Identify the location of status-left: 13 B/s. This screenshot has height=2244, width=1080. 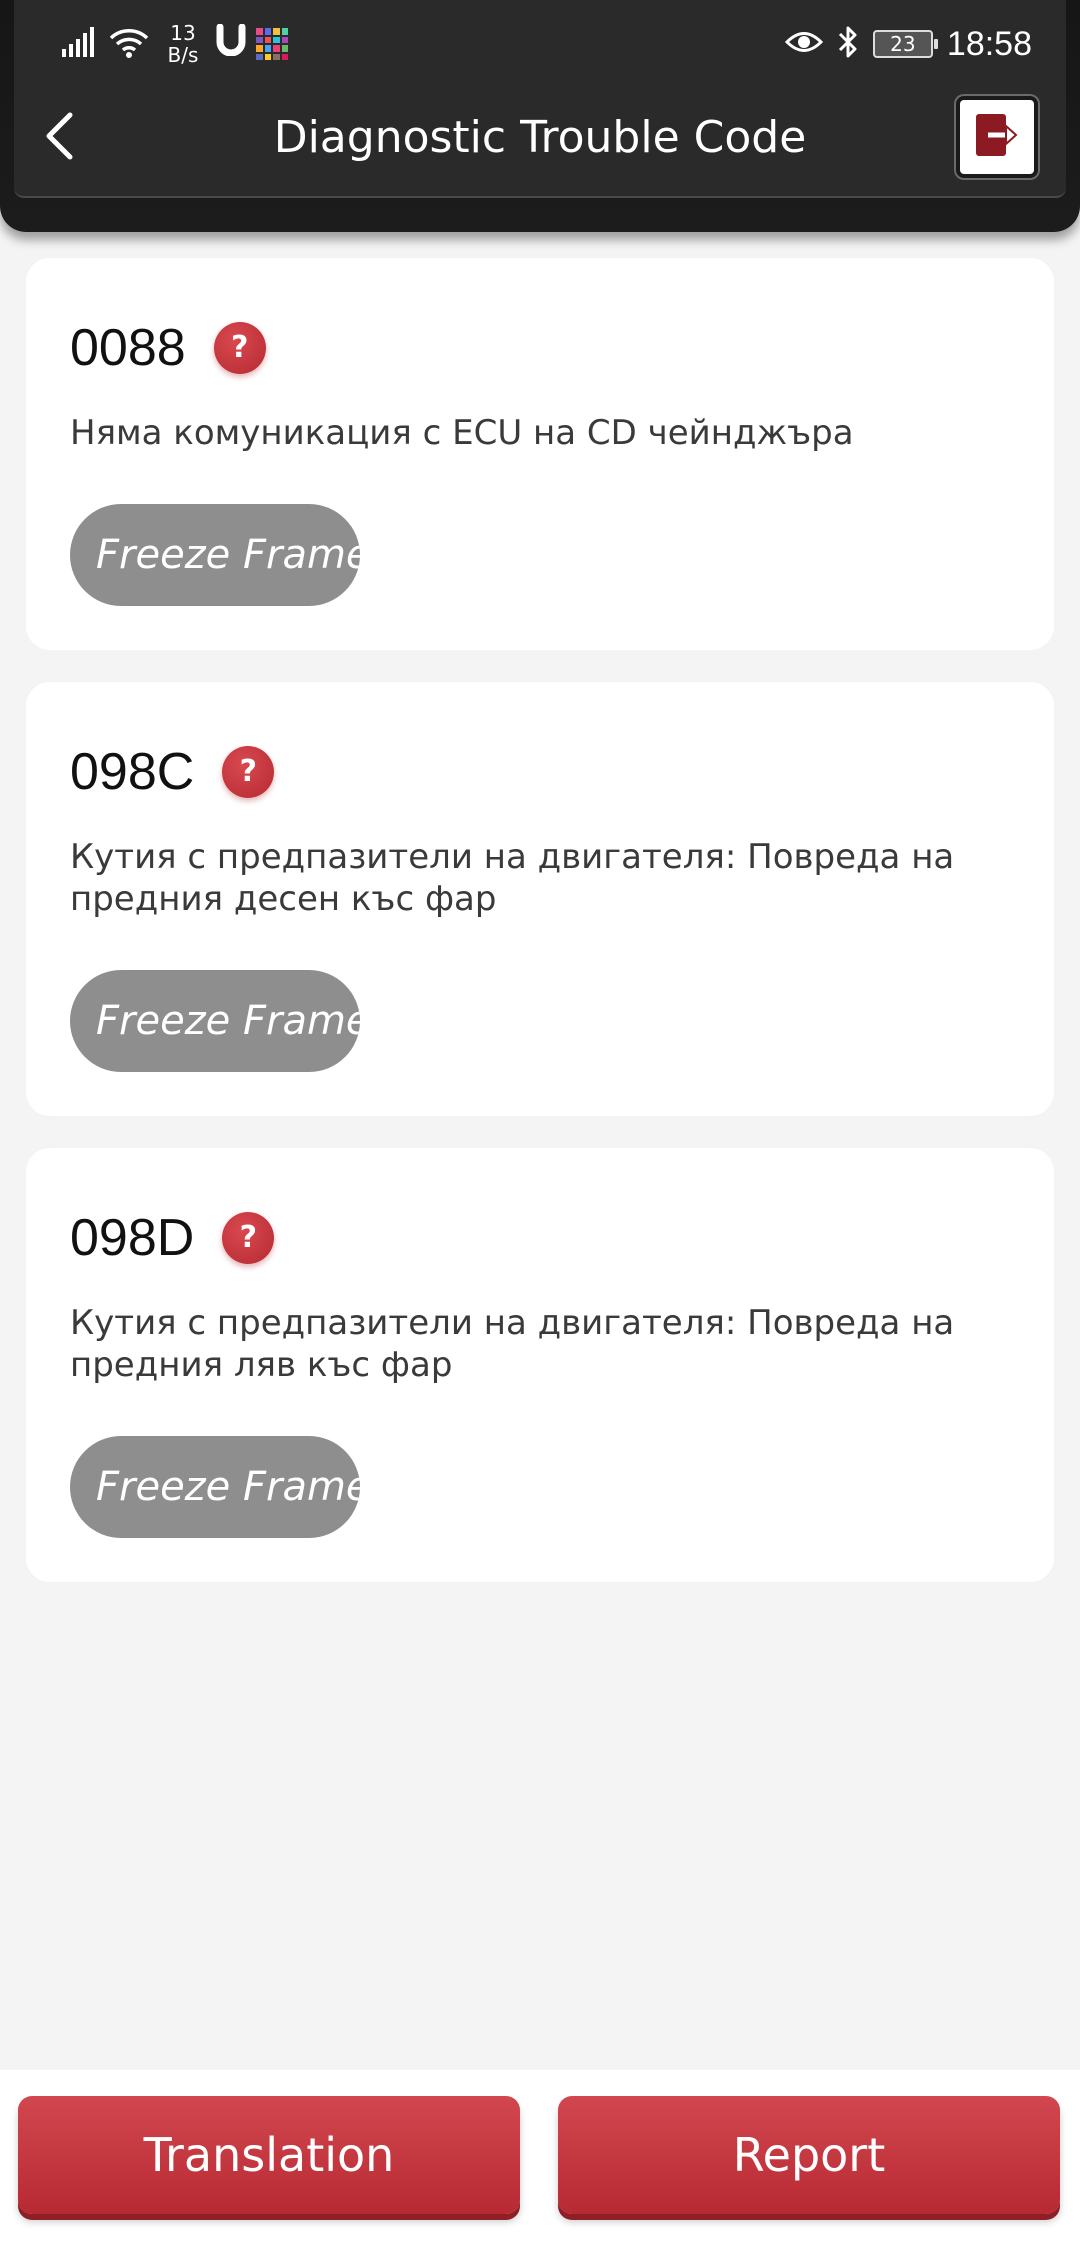
(175, 44).